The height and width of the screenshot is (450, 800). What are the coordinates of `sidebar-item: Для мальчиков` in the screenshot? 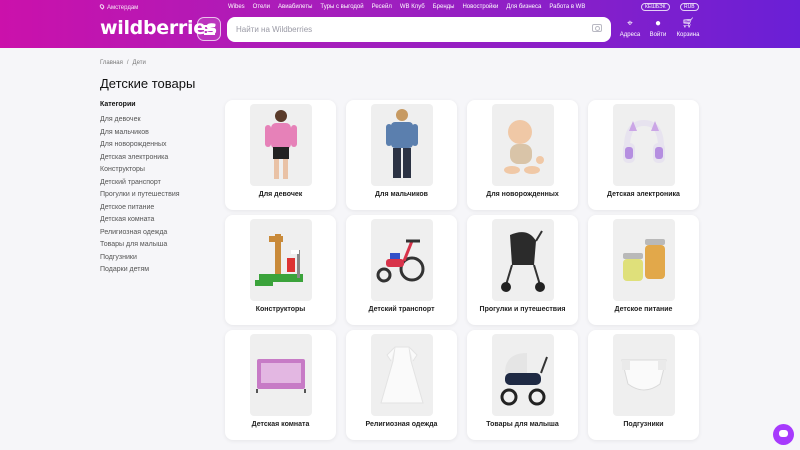 It's located at (160, 133).